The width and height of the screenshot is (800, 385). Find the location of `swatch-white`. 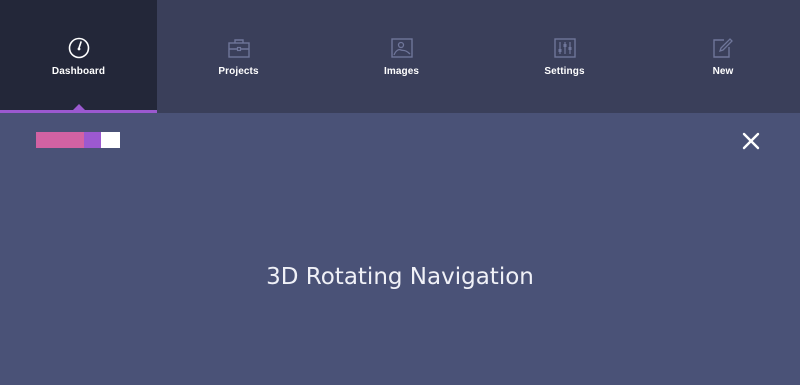

swatch-white is located at coordinates (110, 140).